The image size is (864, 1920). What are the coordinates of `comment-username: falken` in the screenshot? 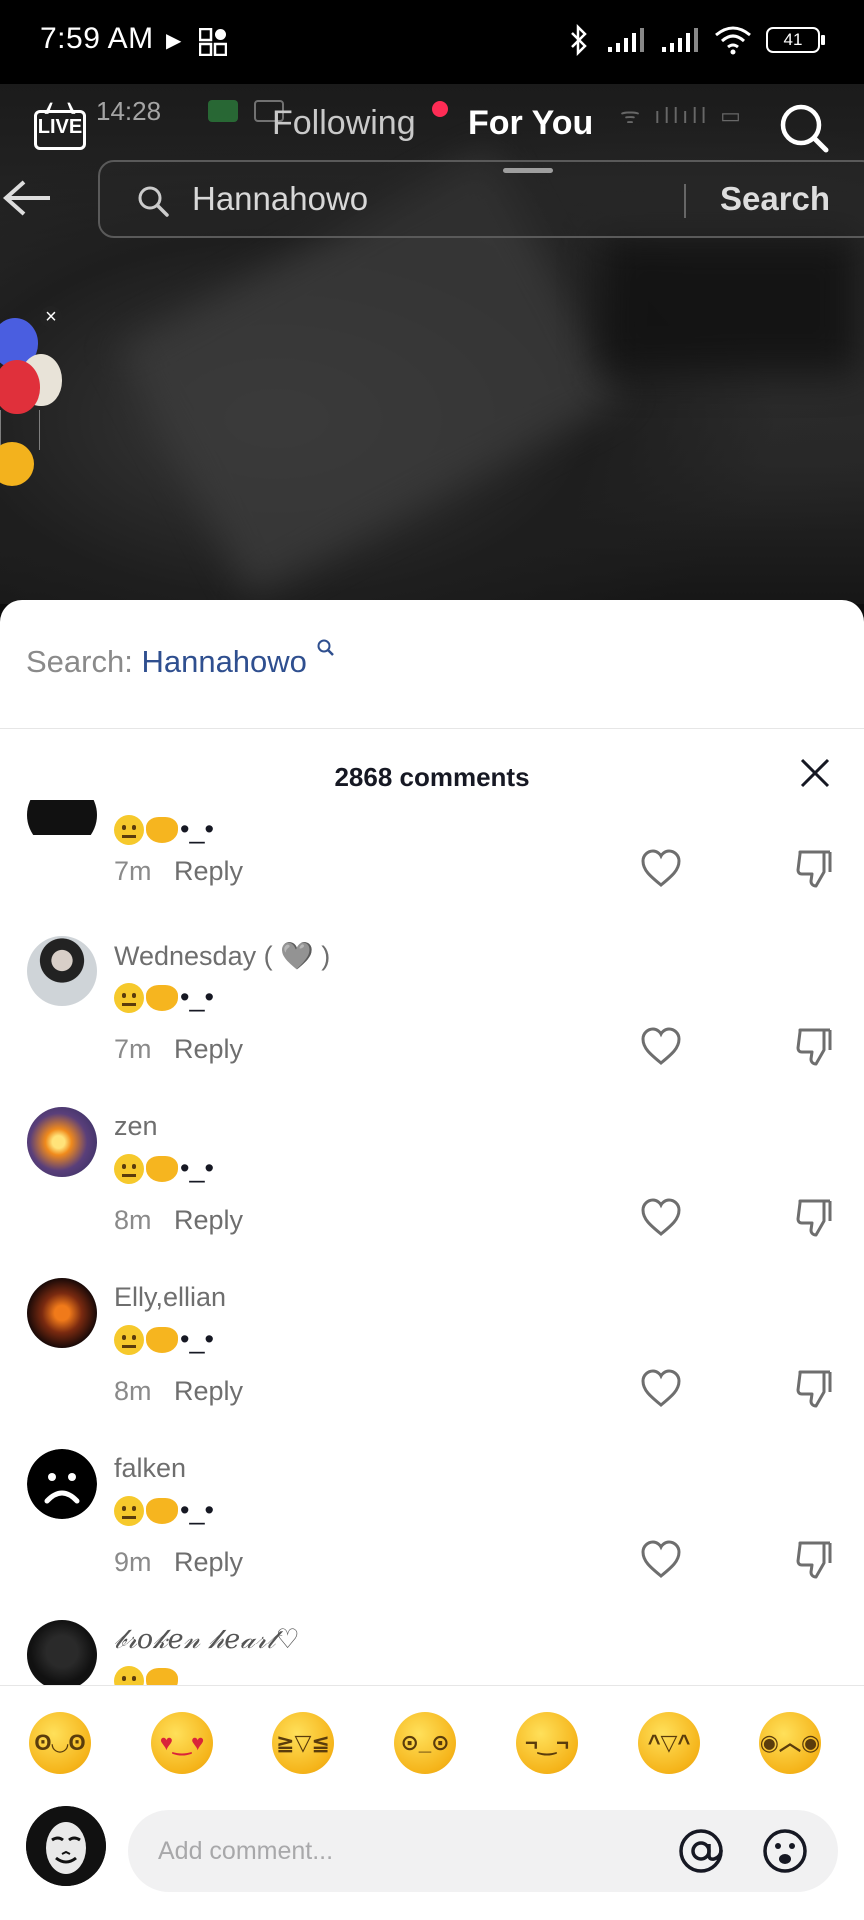 It's located at (150, 1468).